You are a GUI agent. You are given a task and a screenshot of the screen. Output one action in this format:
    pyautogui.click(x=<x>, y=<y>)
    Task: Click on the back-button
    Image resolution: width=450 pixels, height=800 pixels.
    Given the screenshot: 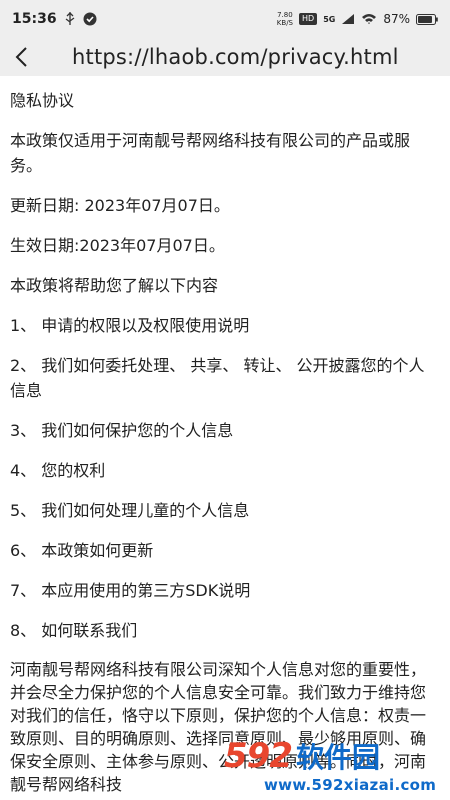 What is the action you would take?
    pyautogui.click(x=34, y=57)
    